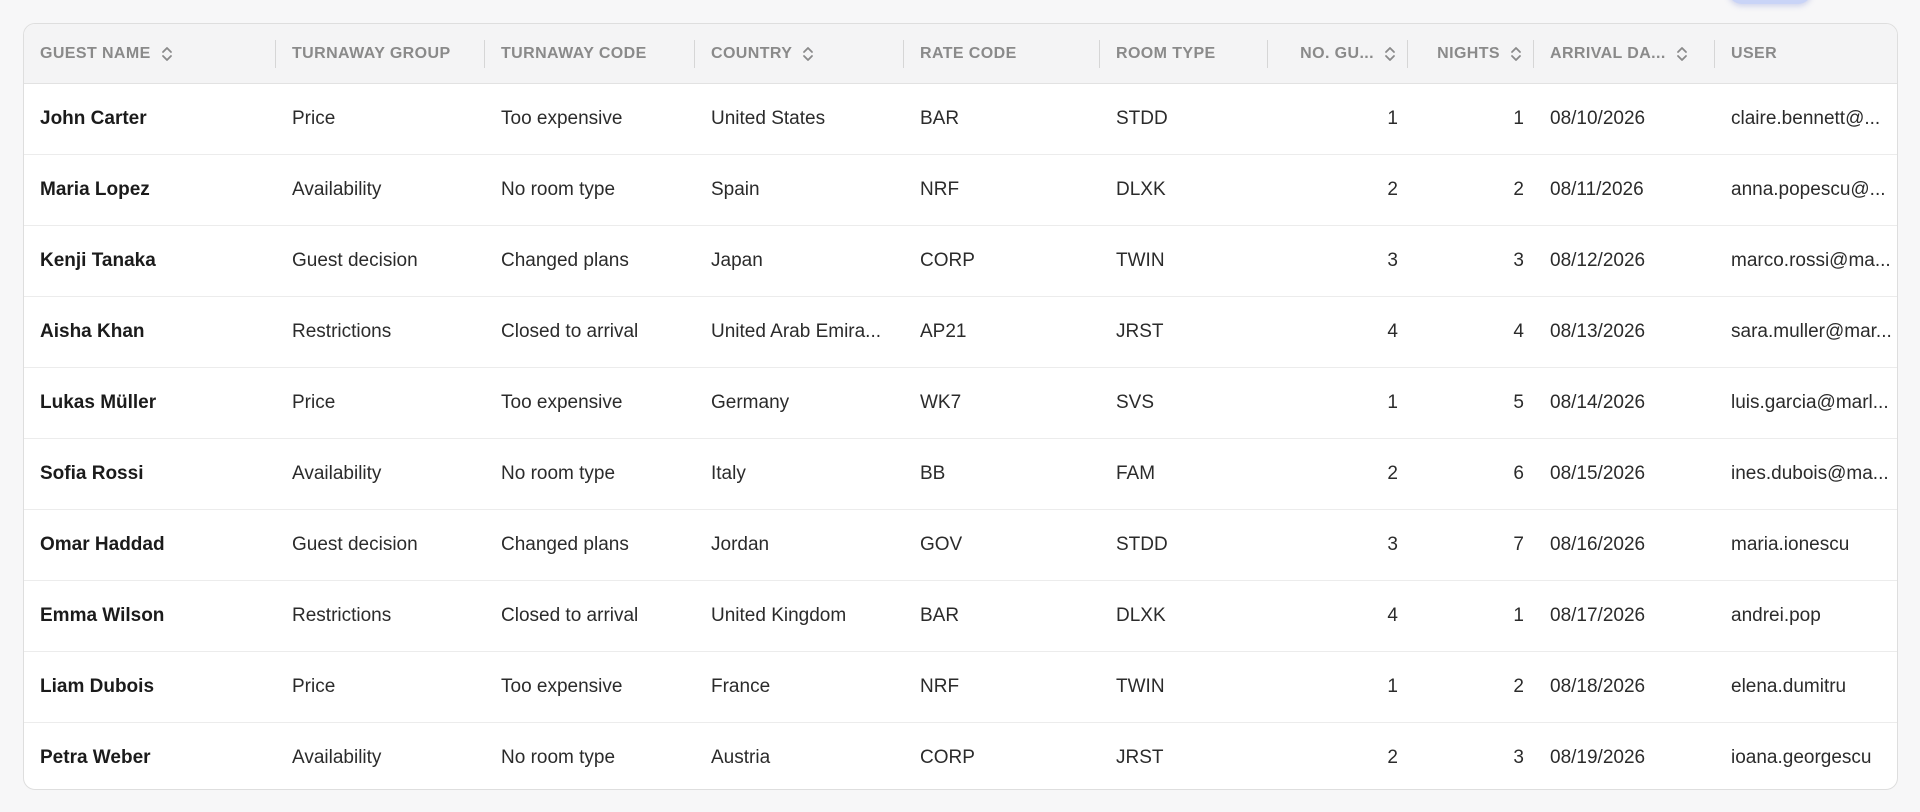 The width and height of the screenshot is (1920, 812). Describe the element at coordinates (1471, 474) in the screenshot. I see `cell-nights: 6` at that location.